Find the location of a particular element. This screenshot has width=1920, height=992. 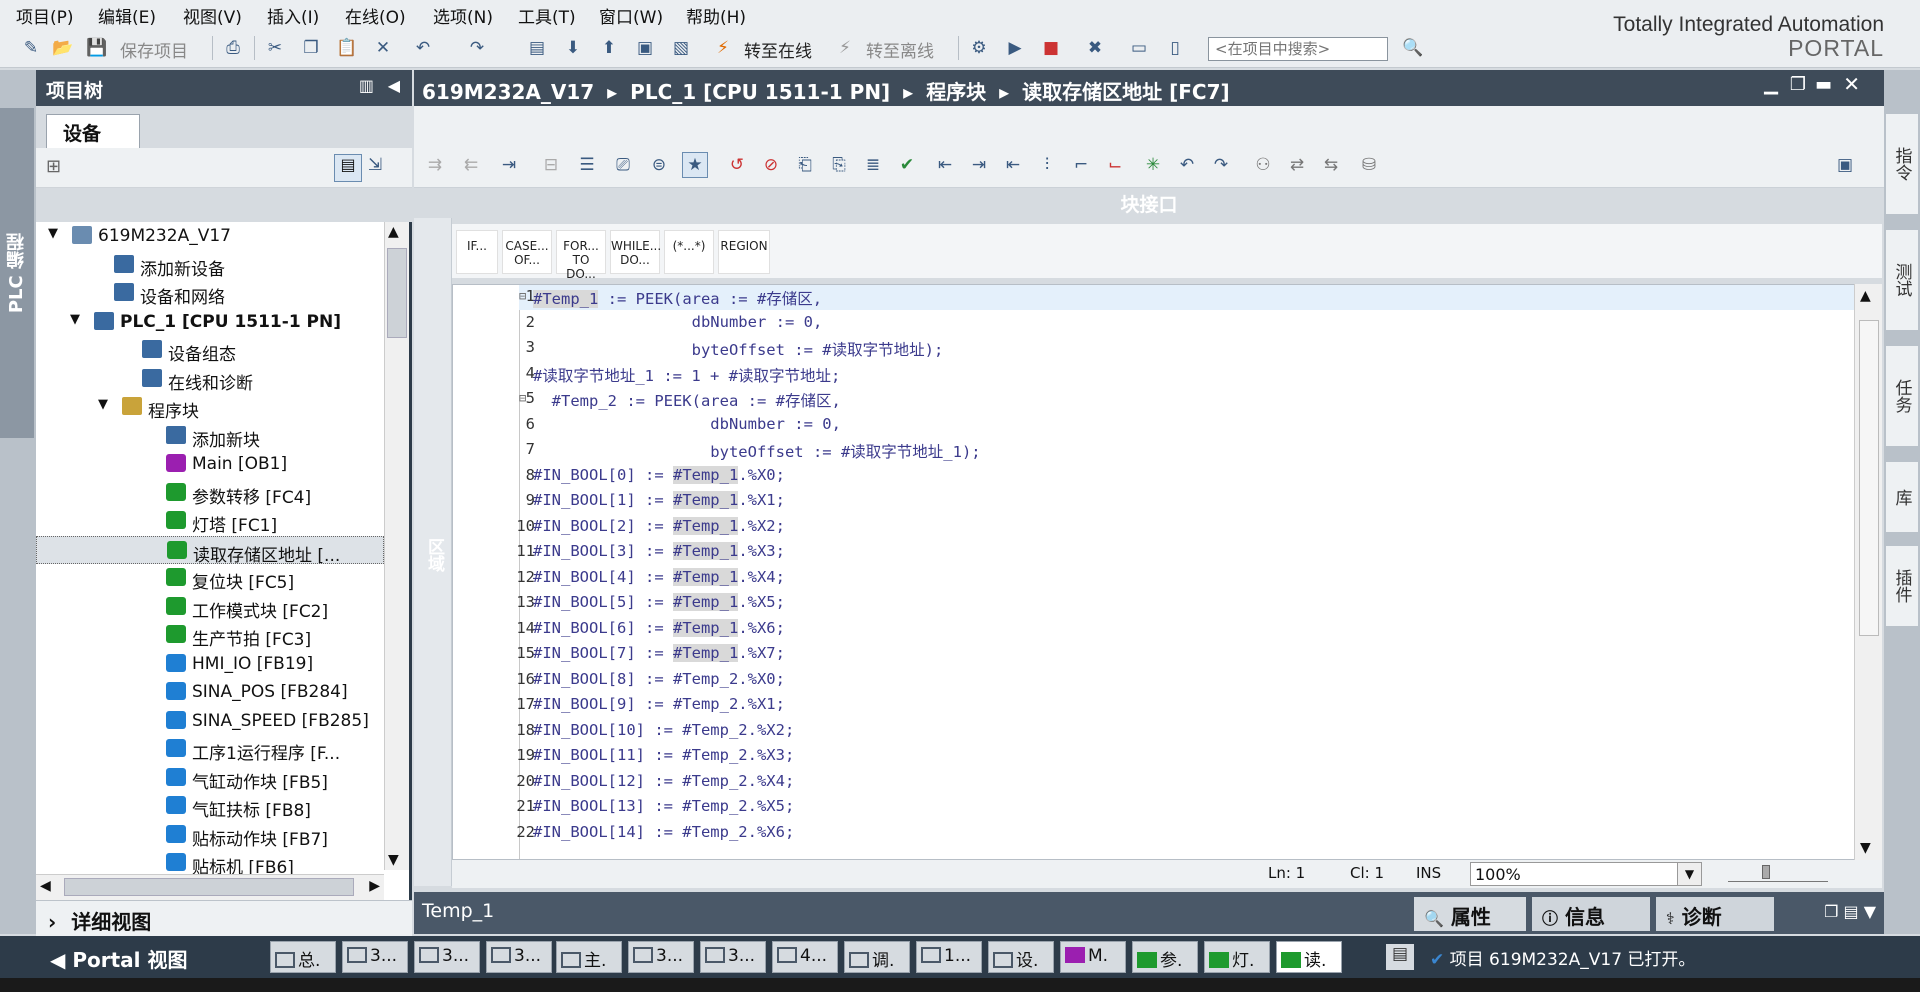

code-line: 5 ⊟ #Temp_2 := PEEK(area := #存储区, is located at coordinates (1153, 401).